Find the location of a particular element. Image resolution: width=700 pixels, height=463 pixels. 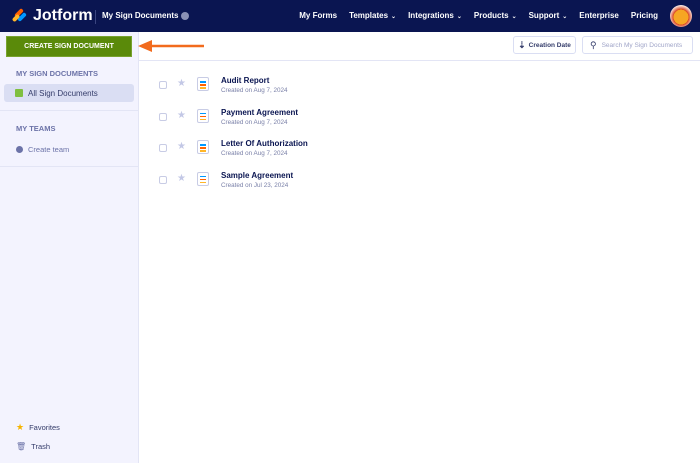

nav-label: Enterprise is located at coordinates (599, 15).